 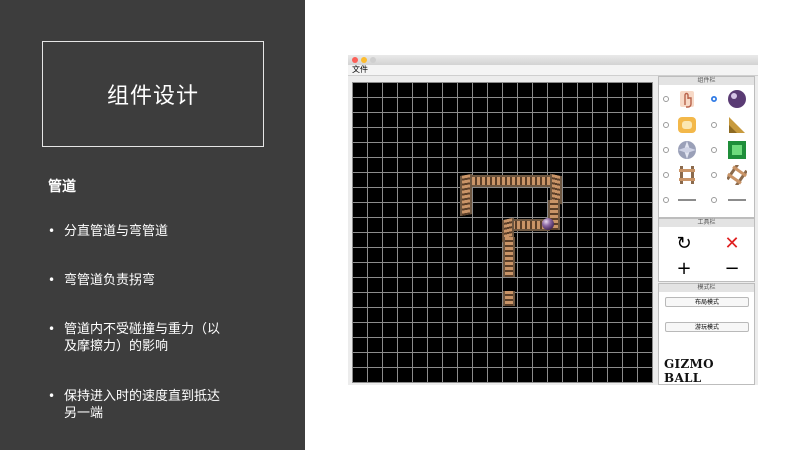 What do you see at coordinates (116, 231) in the screenshot?
I see `bullet-text: 分直管道与弯管道` at bounding box center [116, 231].